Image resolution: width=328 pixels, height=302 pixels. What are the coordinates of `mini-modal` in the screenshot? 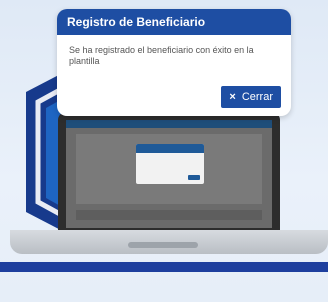 It's located at (170, 164).